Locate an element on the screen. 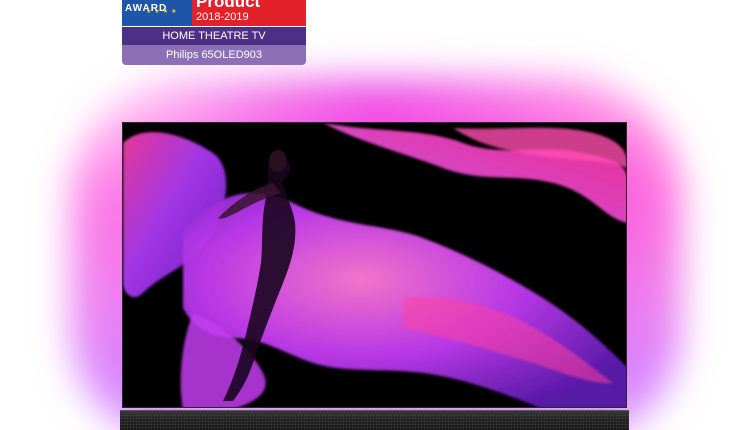 The width and height of the screenshot is (750, 430). award-model: Philips 65OLED903 is located at coordinates (214, 55).